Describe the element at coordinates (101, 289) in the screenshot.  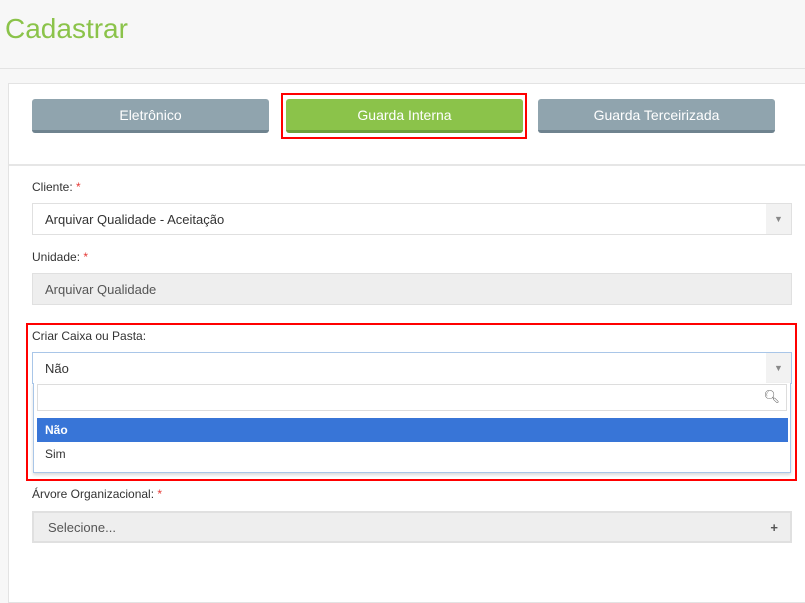
I see `unidade-value: Arquivar Qualidade` at that location.